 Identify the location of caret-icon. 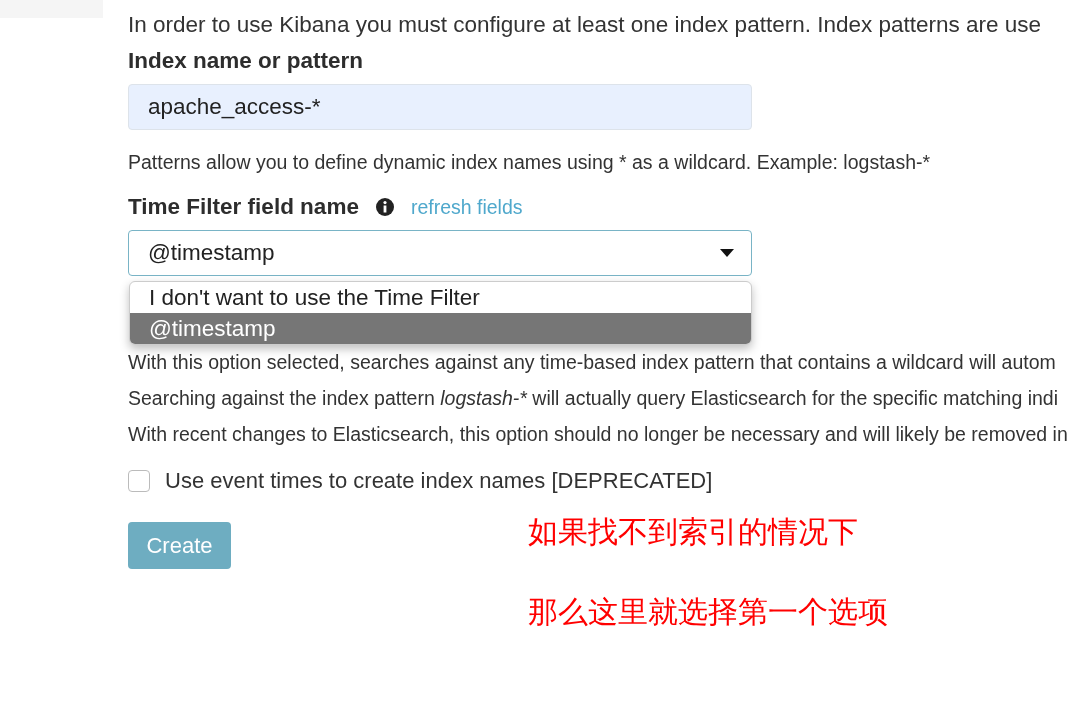
(727, 253).